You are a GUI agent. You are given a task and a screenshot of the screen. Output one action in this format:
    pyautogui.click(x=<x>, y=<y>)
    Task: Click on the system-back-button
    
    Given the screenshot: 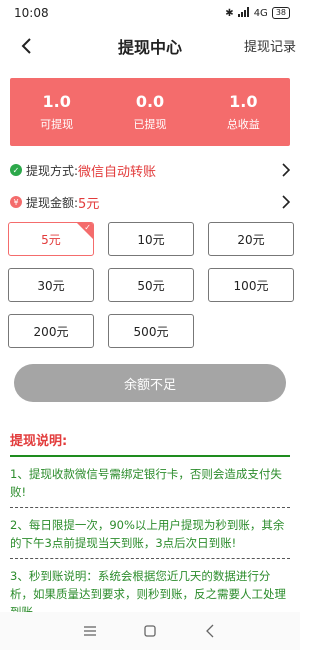 What is the action you would take?
    pyautogui.click(x=210, y=631)
    